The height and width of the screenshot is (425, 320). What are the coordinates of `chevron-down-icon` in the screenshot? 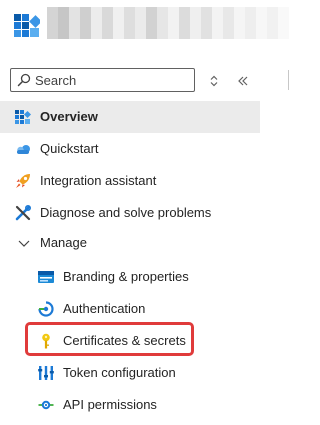 It's located at (24, 243).